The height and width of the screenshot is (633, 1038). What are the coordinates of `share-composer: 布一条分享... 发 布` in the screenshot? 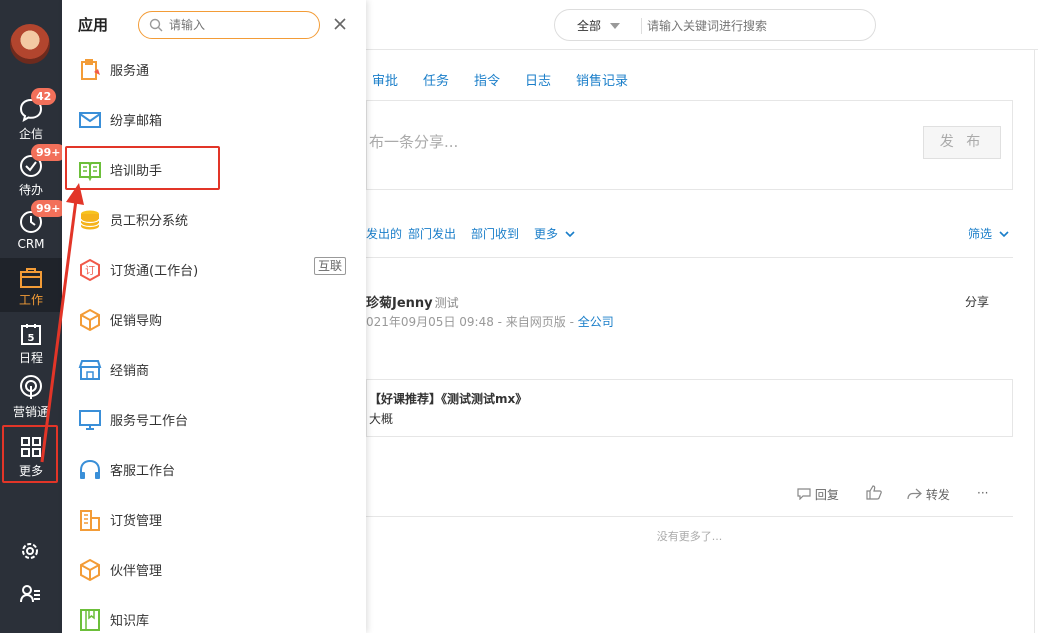 It's located at (689, 145).